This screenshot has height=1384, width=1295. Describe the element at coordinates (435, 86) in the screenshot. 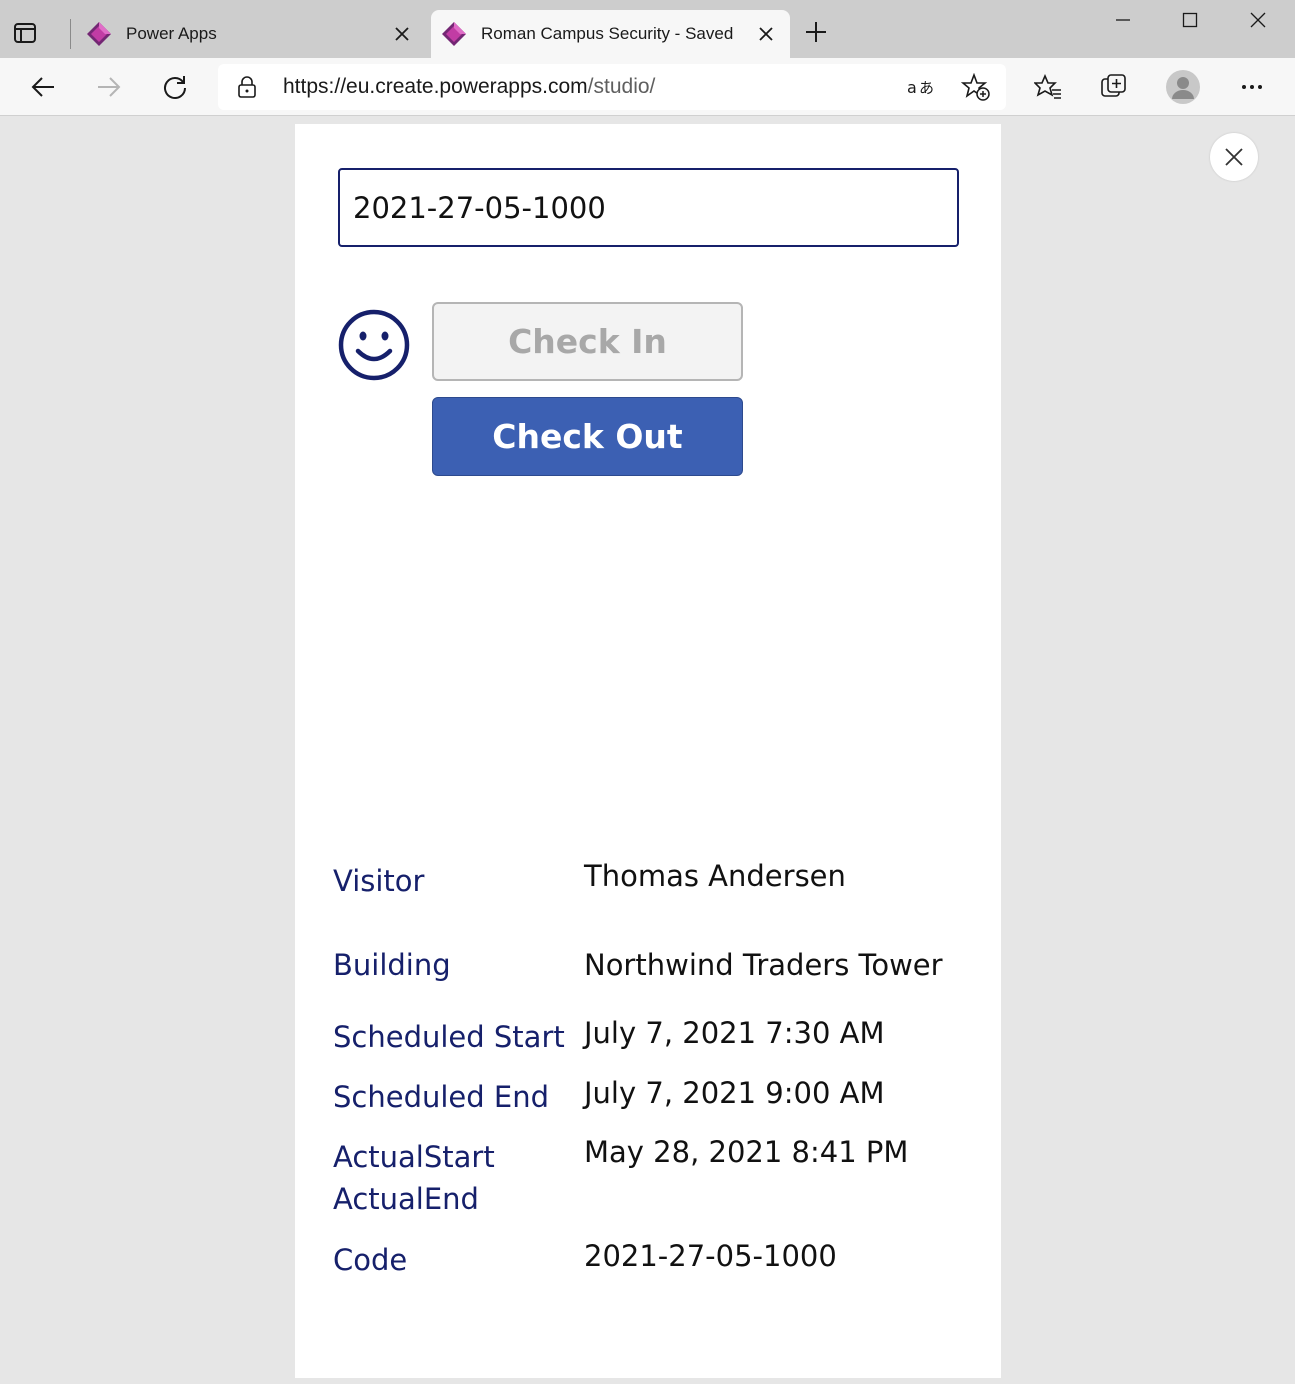

I see `url-host: https://eu.create.powerapps.com` at that location.